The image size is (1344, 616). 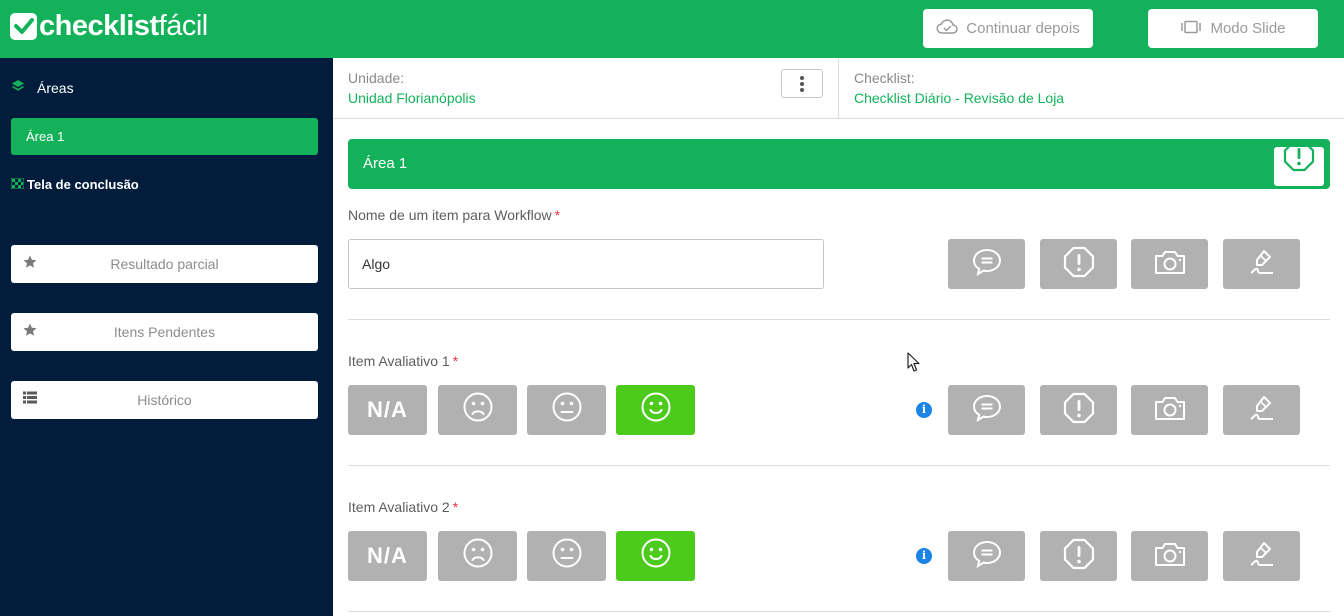 I want to click on cloud-check-icon, so click(x=947, y=28).